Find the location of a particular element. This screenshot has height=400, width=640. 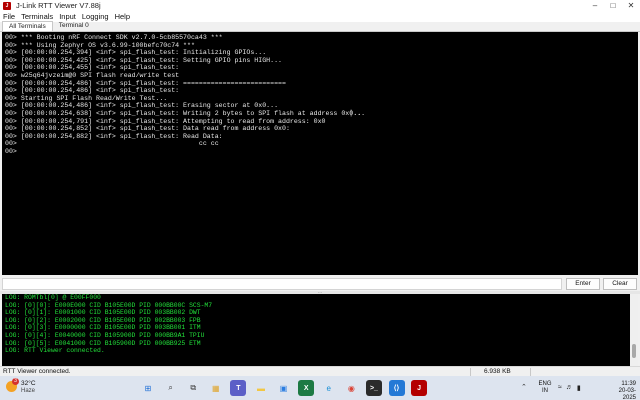

window-title: J-Link RTT Viewer V7.88j is located at coordinates (58, 5).